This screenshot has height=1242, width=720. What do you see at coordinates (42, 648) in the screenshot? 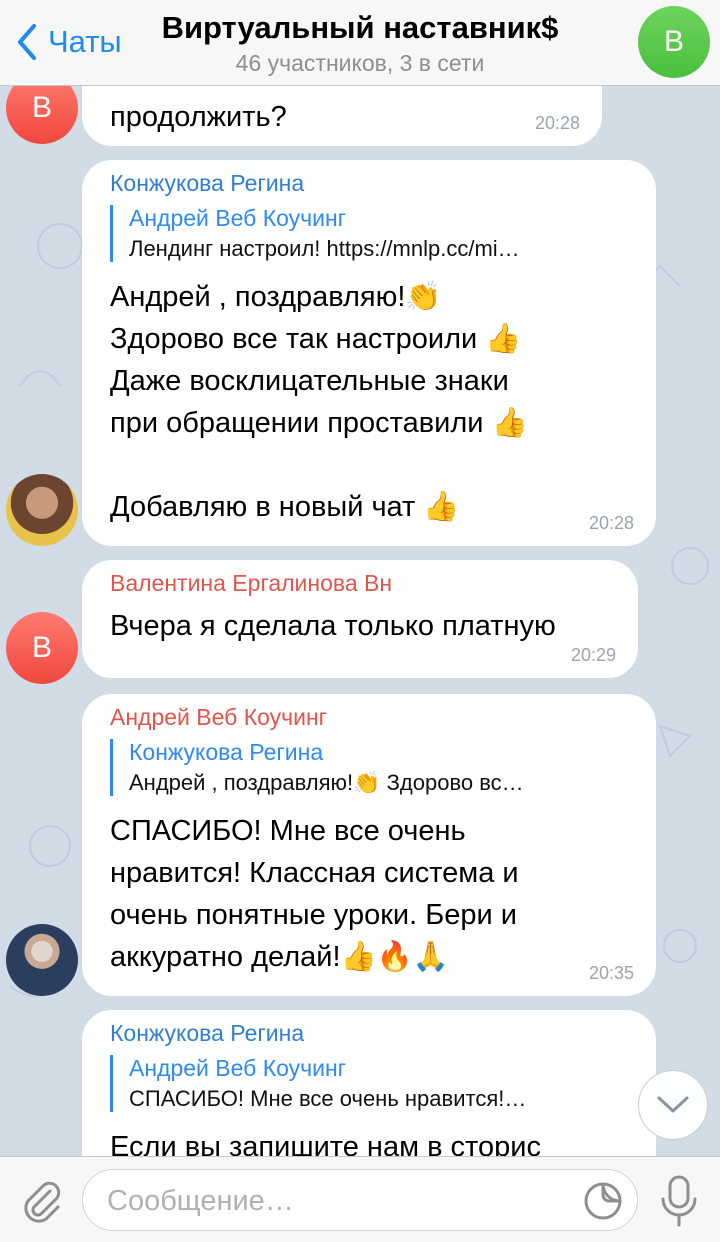
I see `avatar: В` at bounding box center [42, 648].